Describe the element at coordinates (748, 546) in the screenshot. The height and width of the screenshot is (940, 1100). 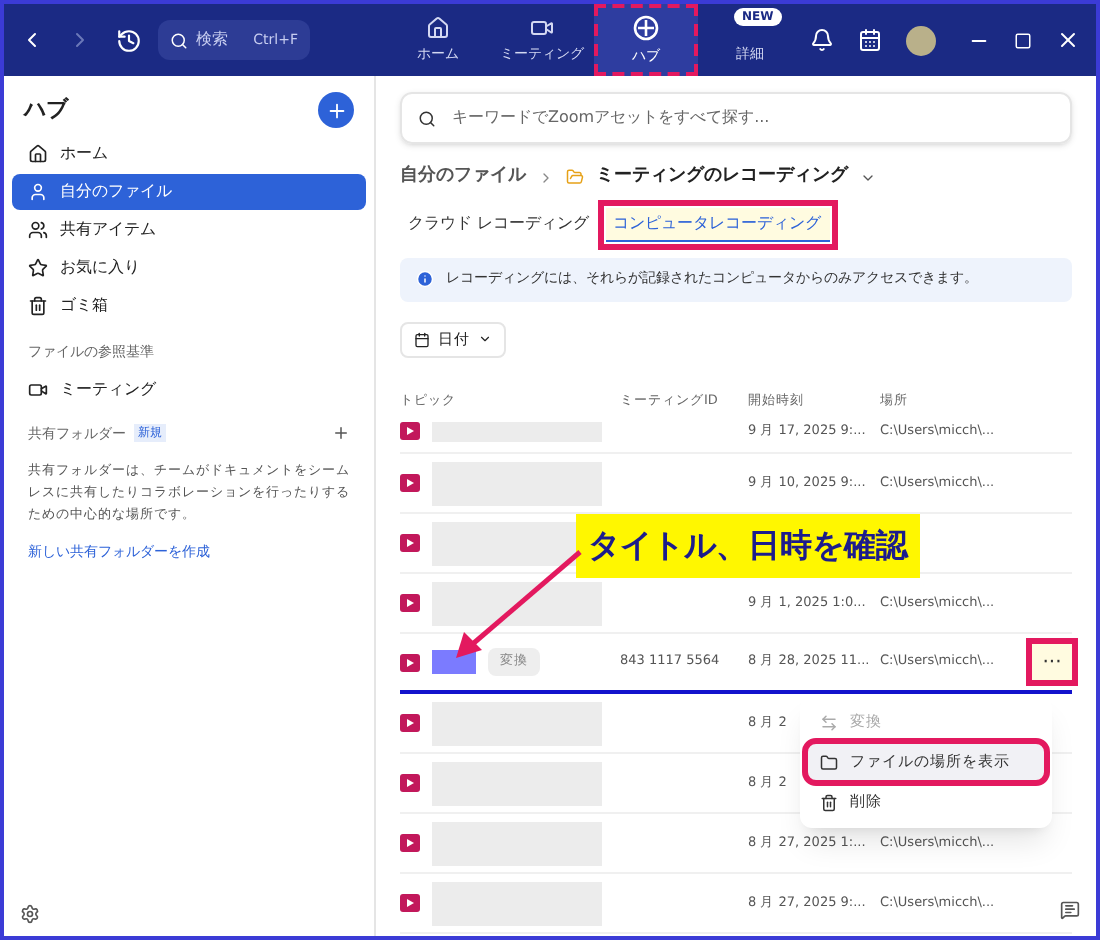
I see `annotation-tooltip: タイトル、日時を確認` at that location.